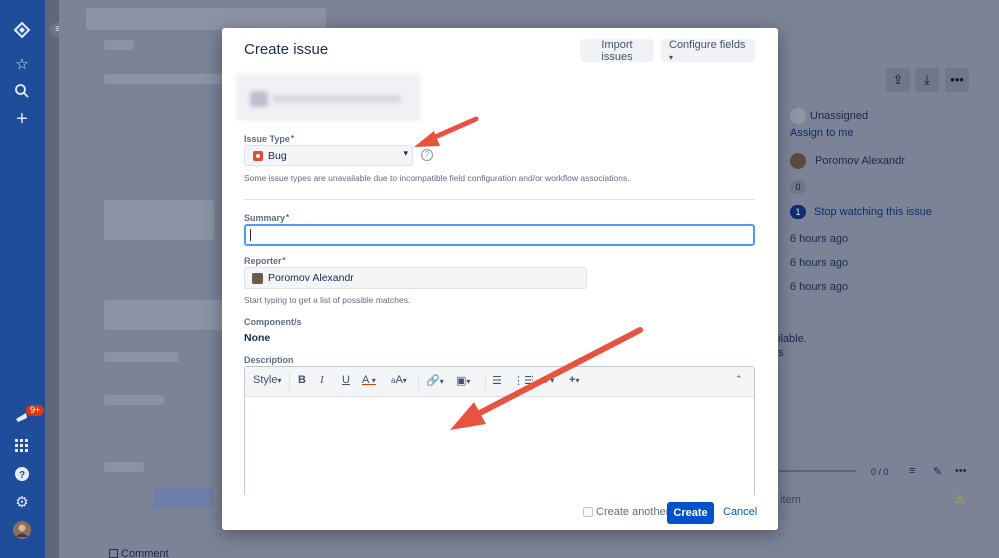 The width and height of the screenshot is (999, 558). I want to click on partial-item-text: item, so click(790, 500).